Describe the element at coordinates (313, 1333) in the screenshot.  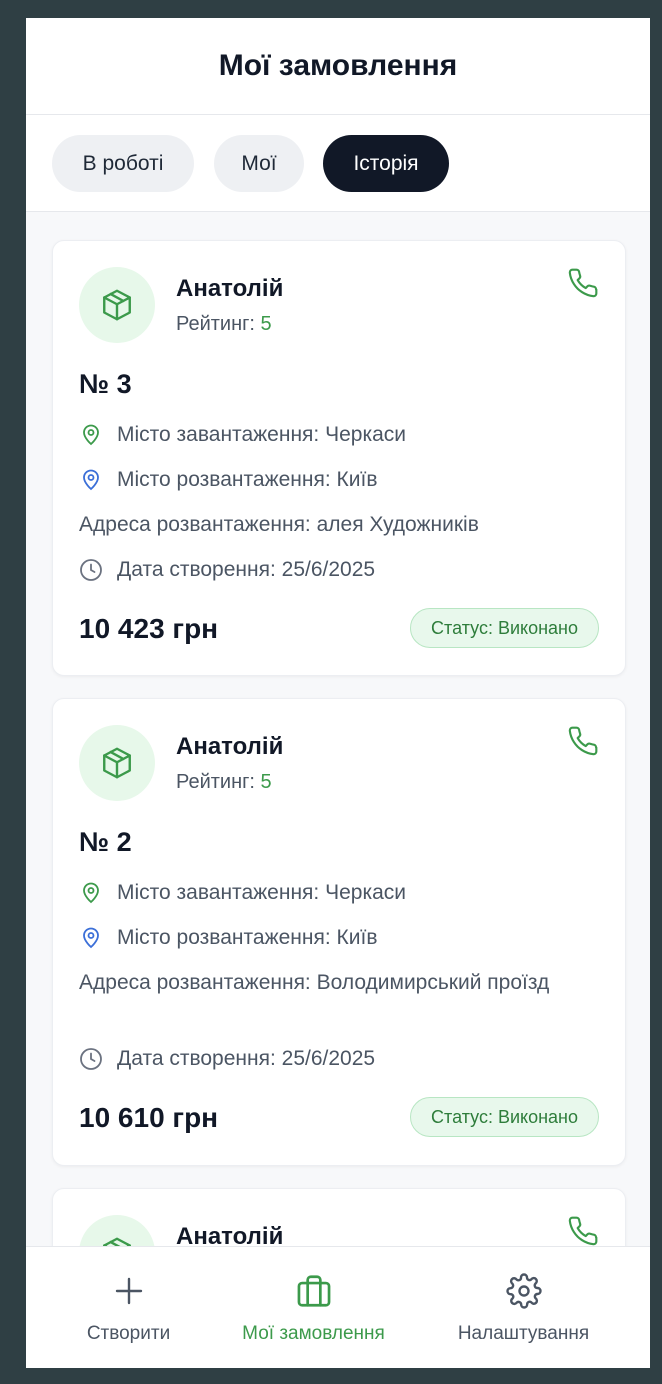
I see `nav-my-orders-label: Мої замовлення` at that location.